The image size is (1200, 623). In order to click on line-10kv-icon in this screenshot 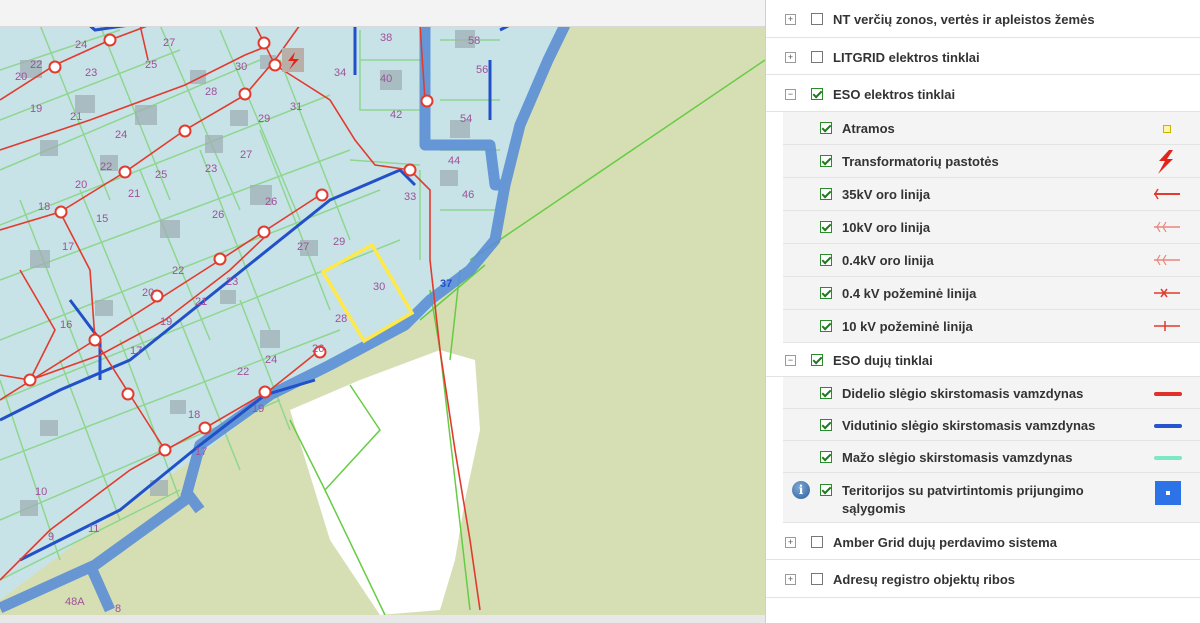, I will do `click(1167, 227)`.